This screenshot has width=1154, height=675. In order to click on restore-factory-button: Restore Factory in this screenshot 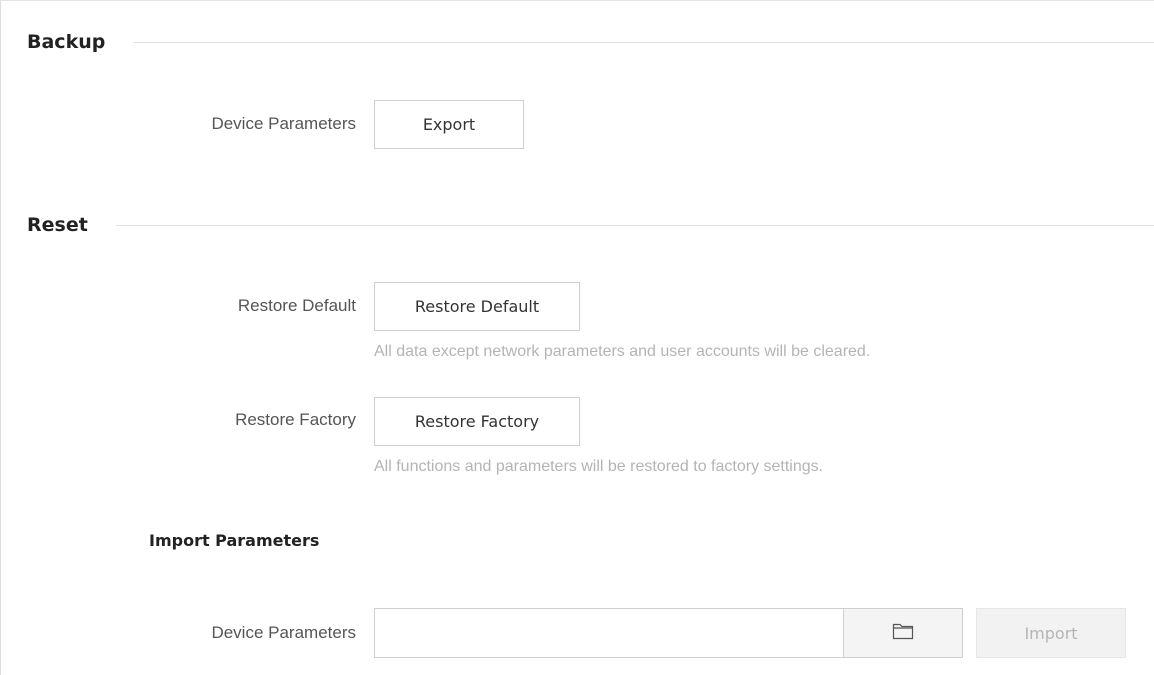, I will do `click(477, 421)`.